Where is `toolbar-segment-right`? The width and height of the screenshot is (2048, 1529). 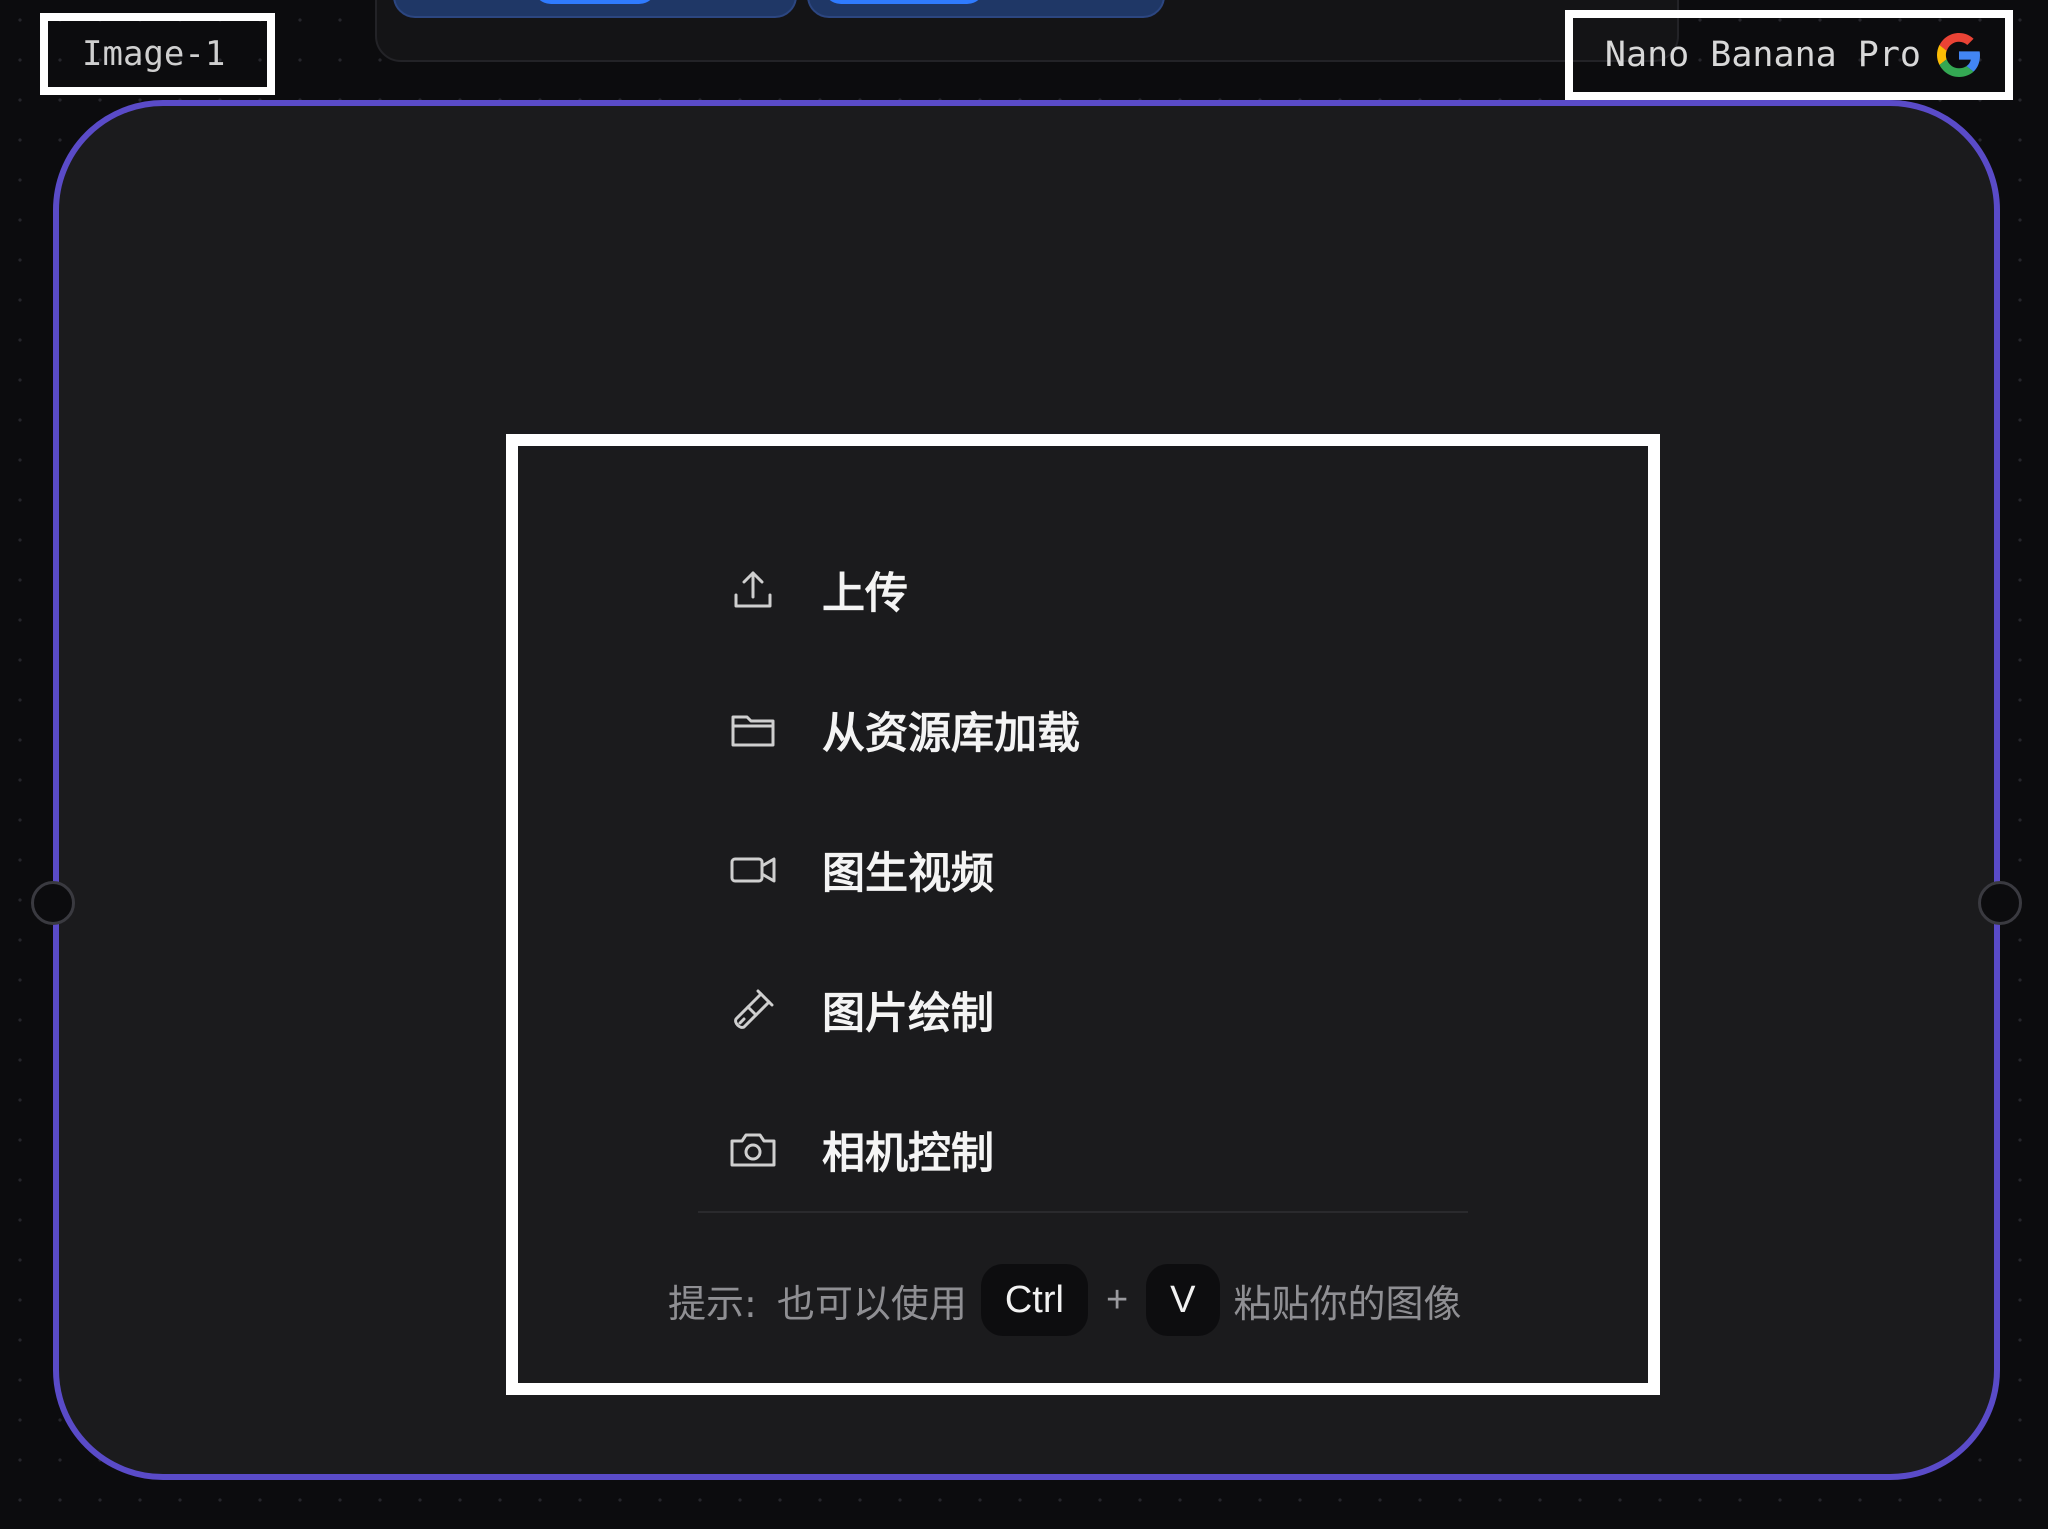
toolbar-segment-right is located at coordinates (986, 9).